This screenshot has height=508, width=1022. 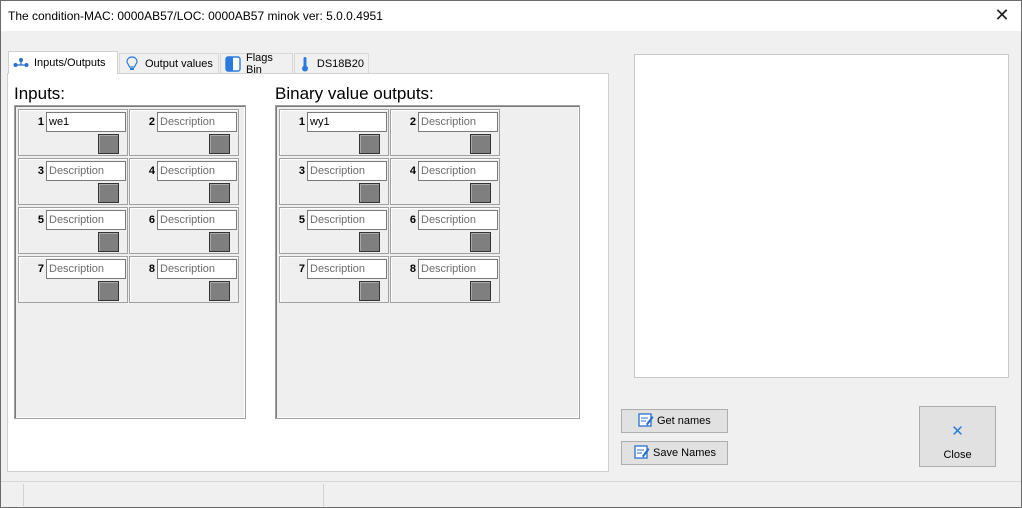 What do you see at coordinates (334, 181) in the screenshot?
I see `output-cell-3: 3` at bounding box center [334, 181].